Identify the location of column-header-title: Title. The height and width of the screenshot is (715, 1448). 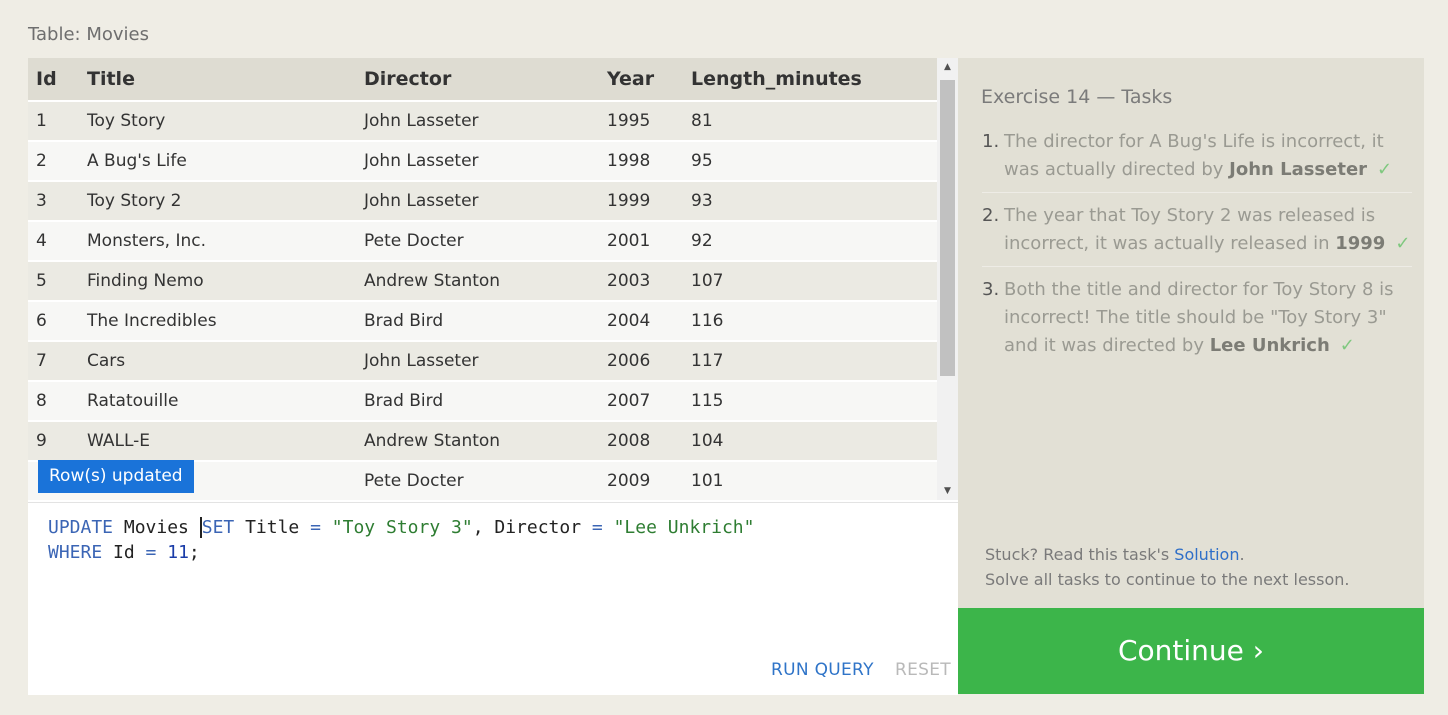
(217, 79).